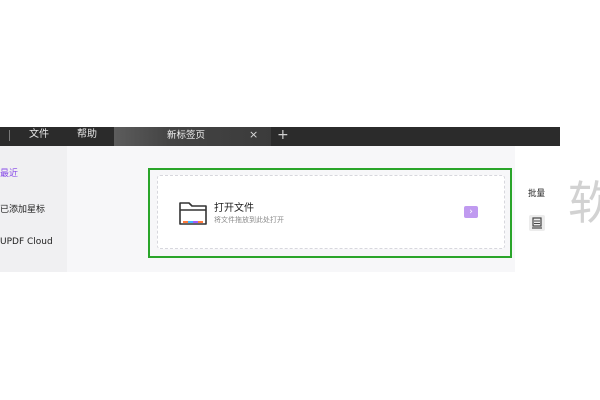 The image size is (600, 400). Describe the element at coordinates (26, 242) in the screenshot. I see `sidebar-item-updf-cloud: UPDF Cloud` at that location.